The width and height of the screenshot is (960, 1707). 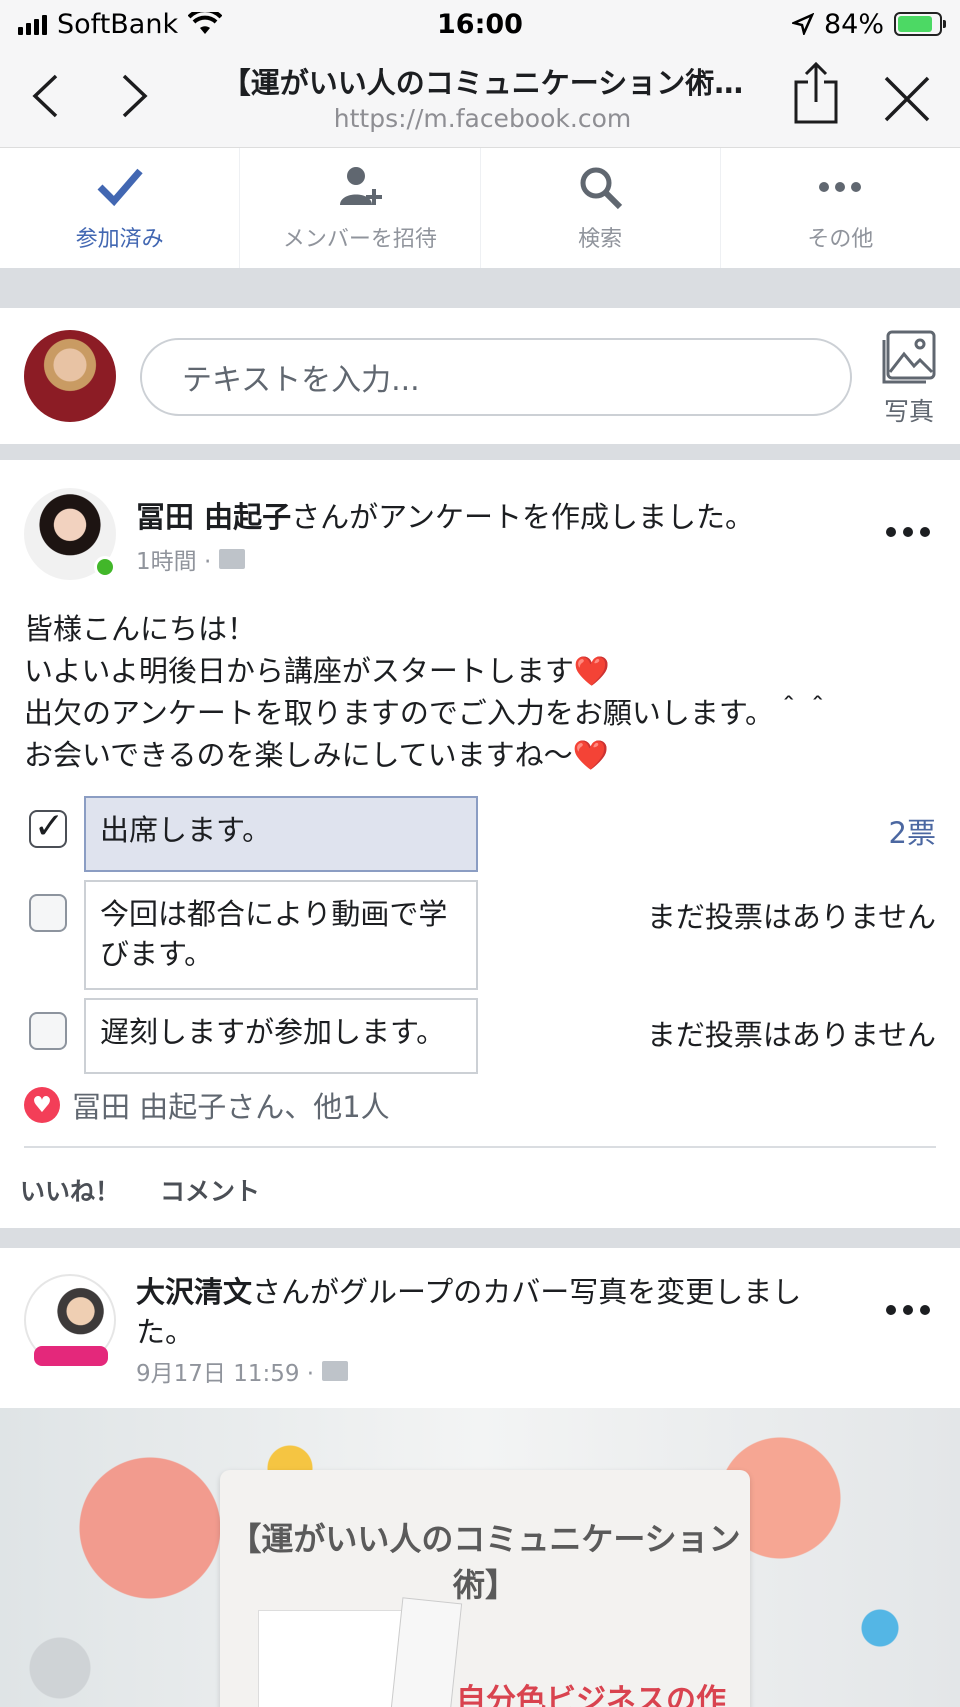 What do you see at coordinates (140, 1190) in the screenshot?
I see `post-actions: いいね！ コメント` at bounding box center [140, 1190].